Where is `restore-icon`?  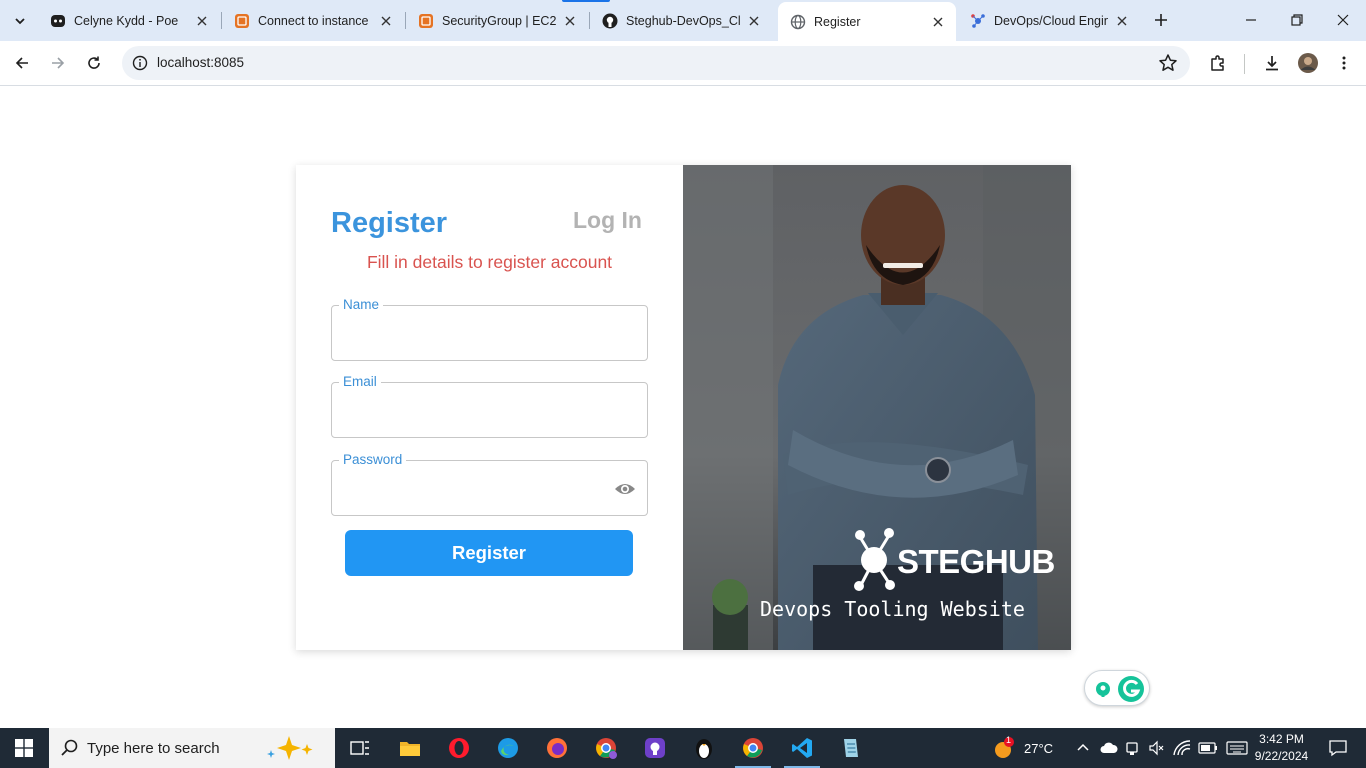 restore-icon is located at coordinates (1297, 20).